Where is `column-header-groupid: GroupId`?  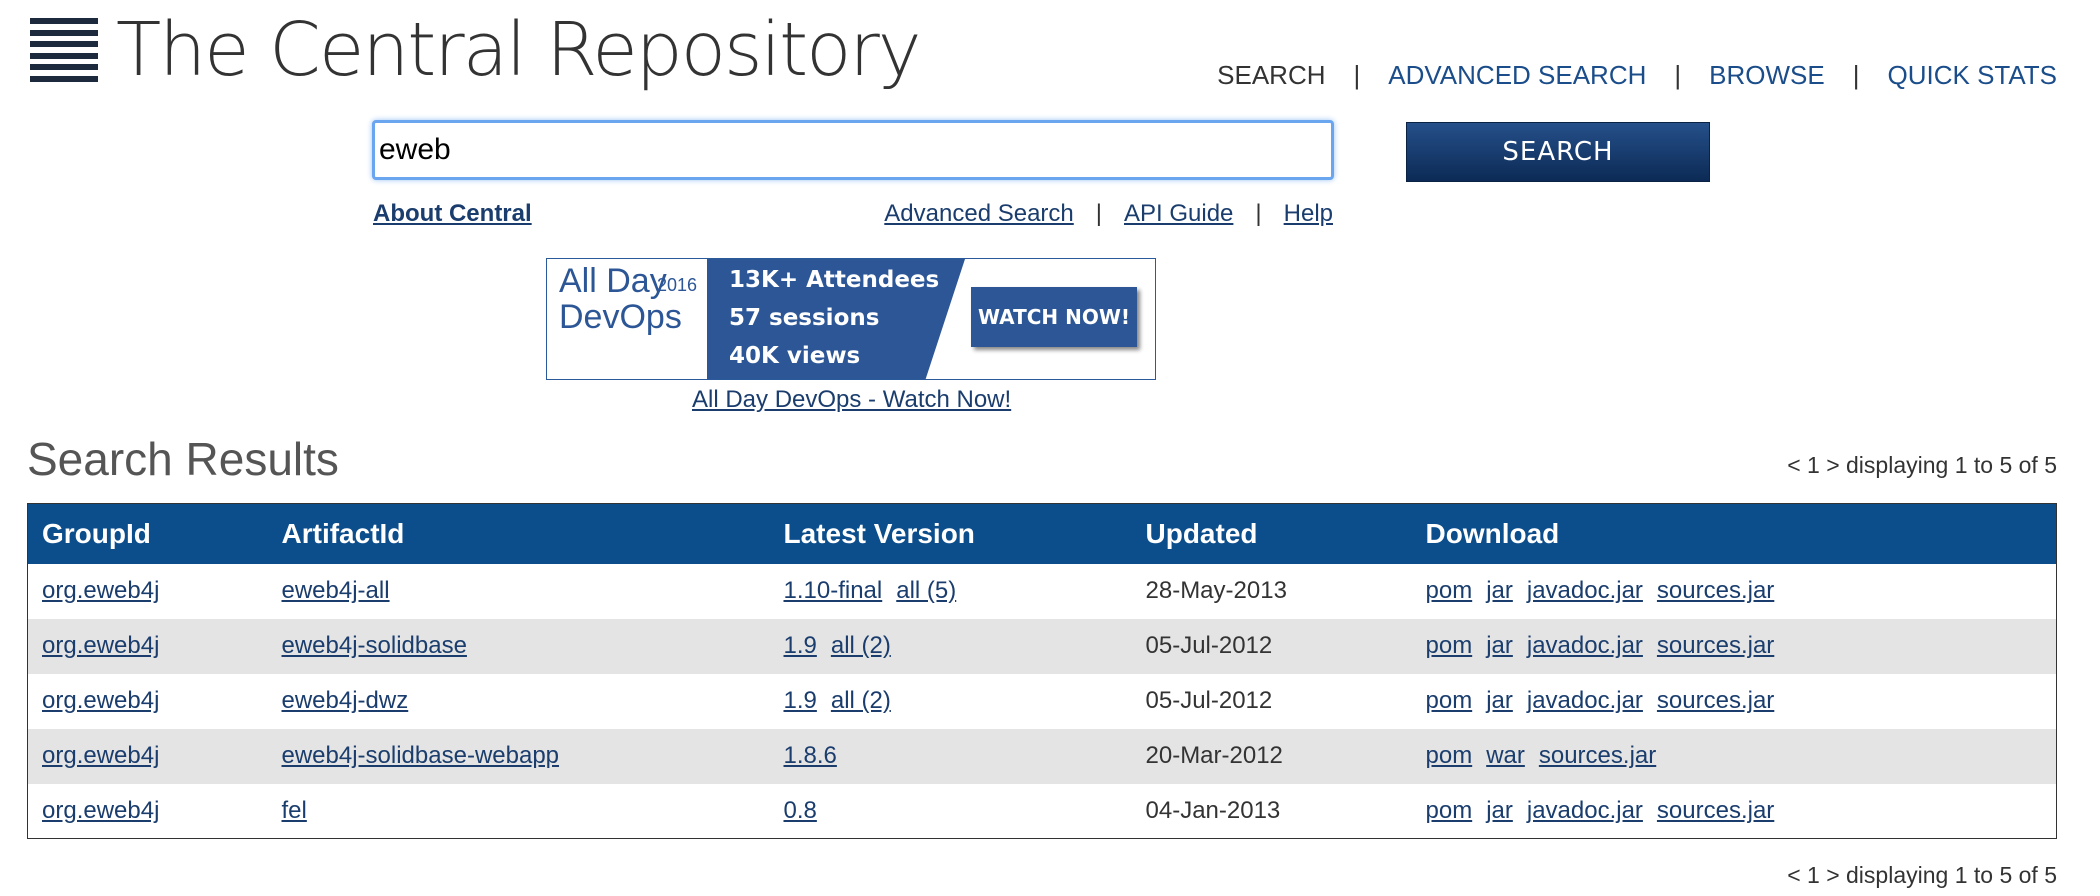 column-header-groupid: GroupId is located at coordinates (147, 533).